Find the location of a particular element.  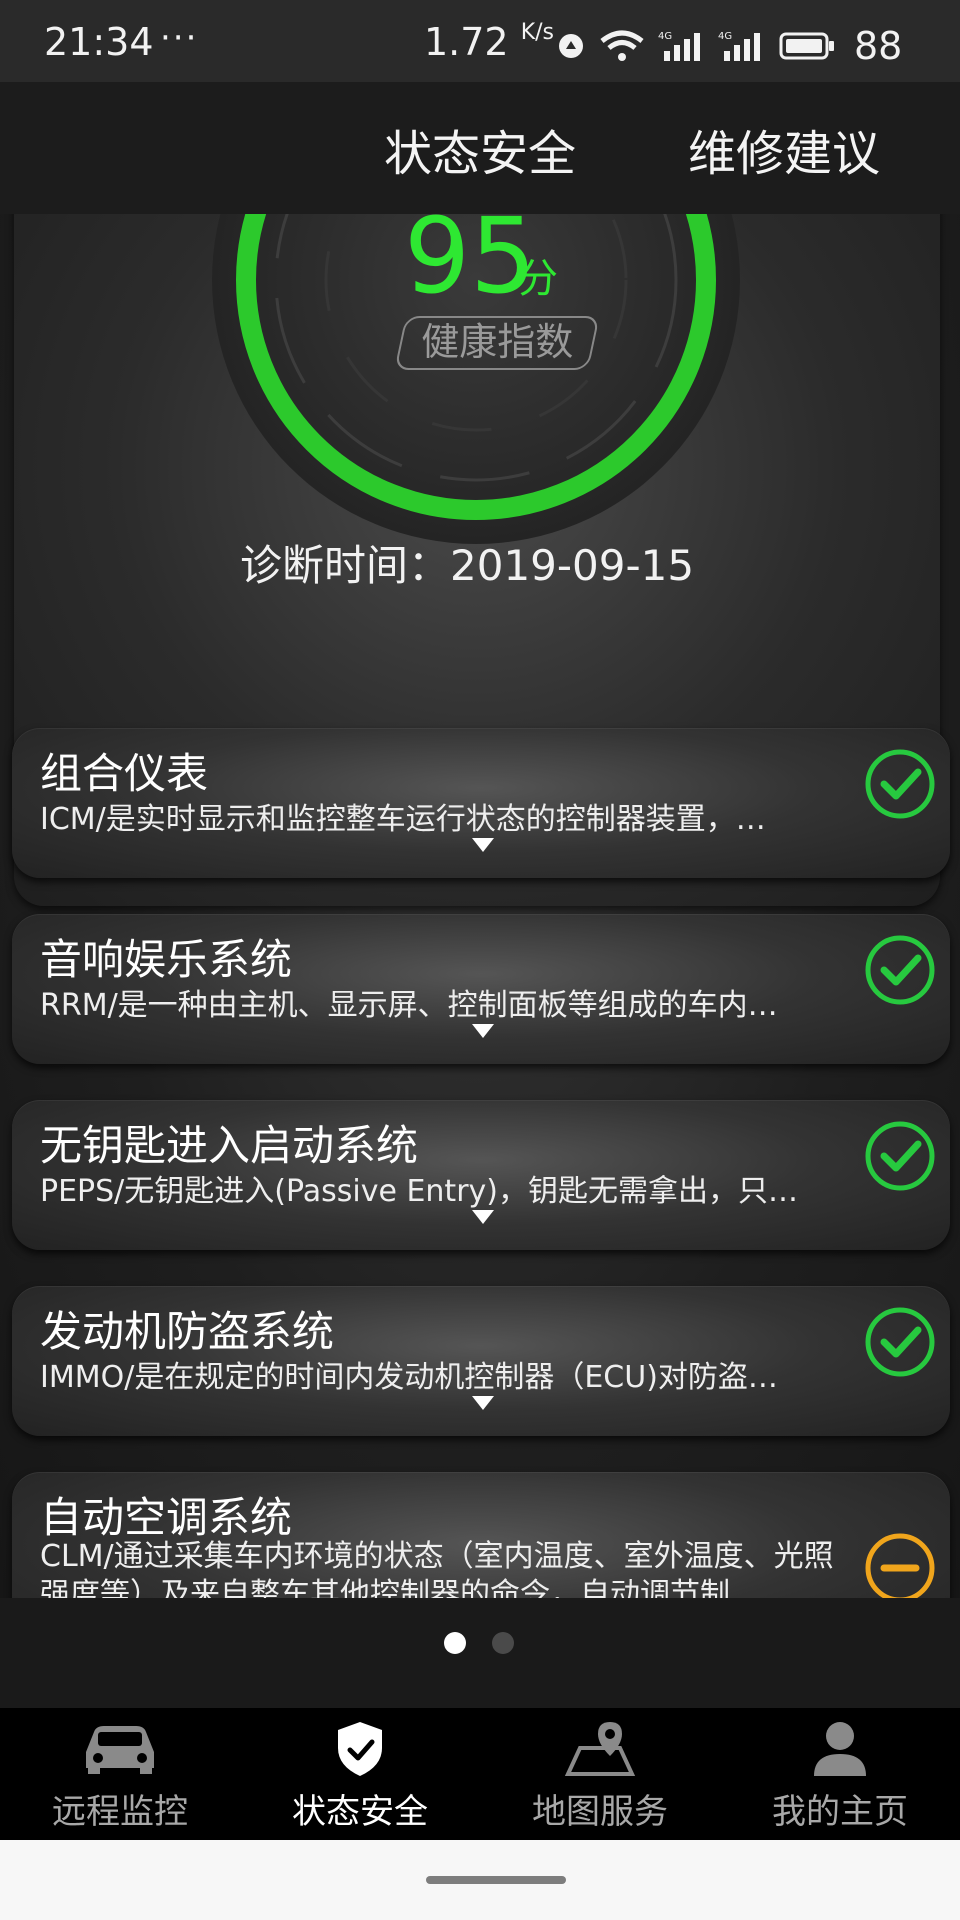

nav-my-home: 我的主页 is located at coordinates (840, 1774).